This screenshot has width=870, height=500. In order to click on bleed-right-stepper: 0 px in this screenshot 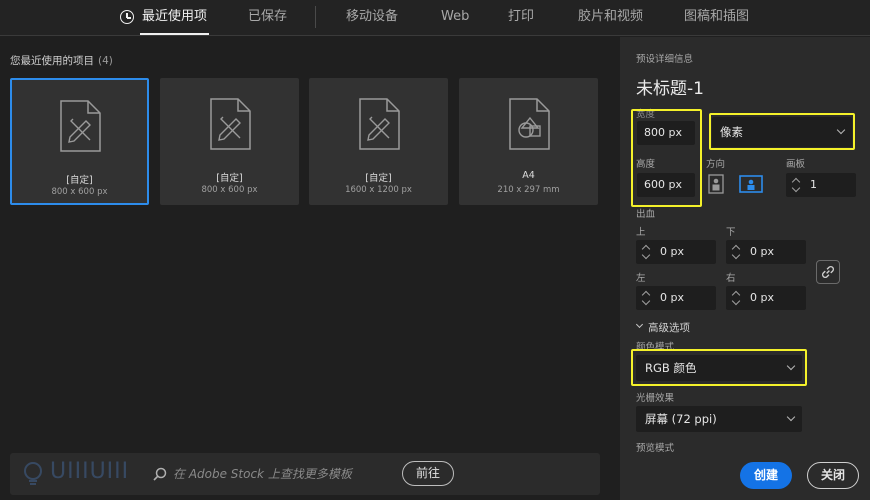, I will do `click(766, 298)`.